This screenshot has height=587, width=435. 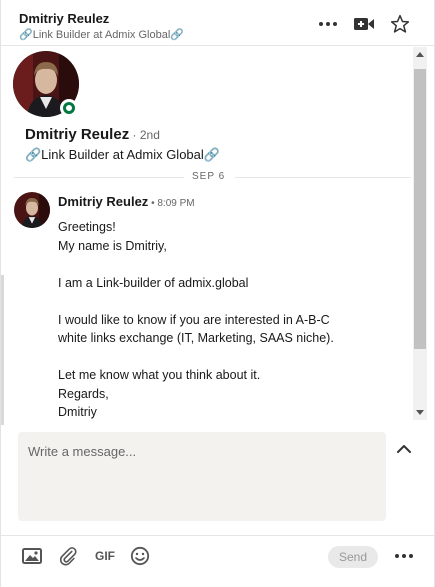 I want to click on star-button, so click(x=400, y=24).